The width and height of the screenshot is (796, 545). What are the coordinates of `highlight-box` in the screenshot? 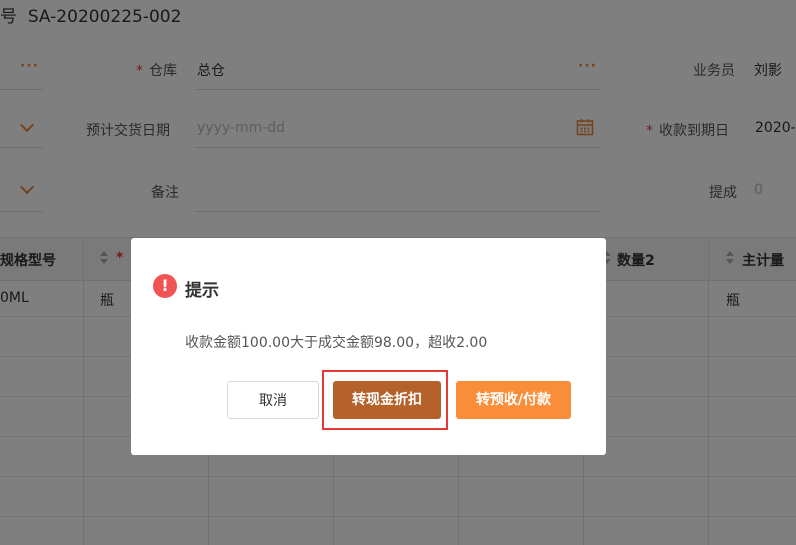 It's located at (385, 400).